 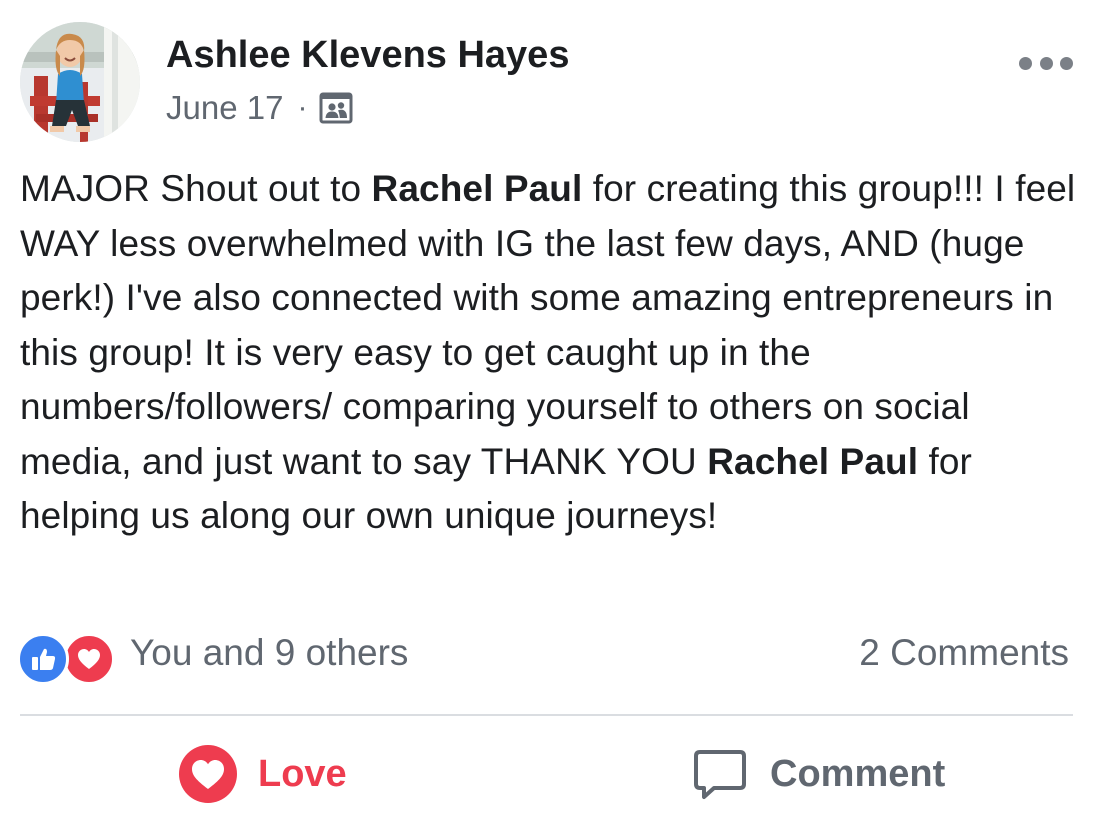 What do you see at coordinates (43, 659) in the screenshot?
I see `like-icon` at bounding box center [43, 659].